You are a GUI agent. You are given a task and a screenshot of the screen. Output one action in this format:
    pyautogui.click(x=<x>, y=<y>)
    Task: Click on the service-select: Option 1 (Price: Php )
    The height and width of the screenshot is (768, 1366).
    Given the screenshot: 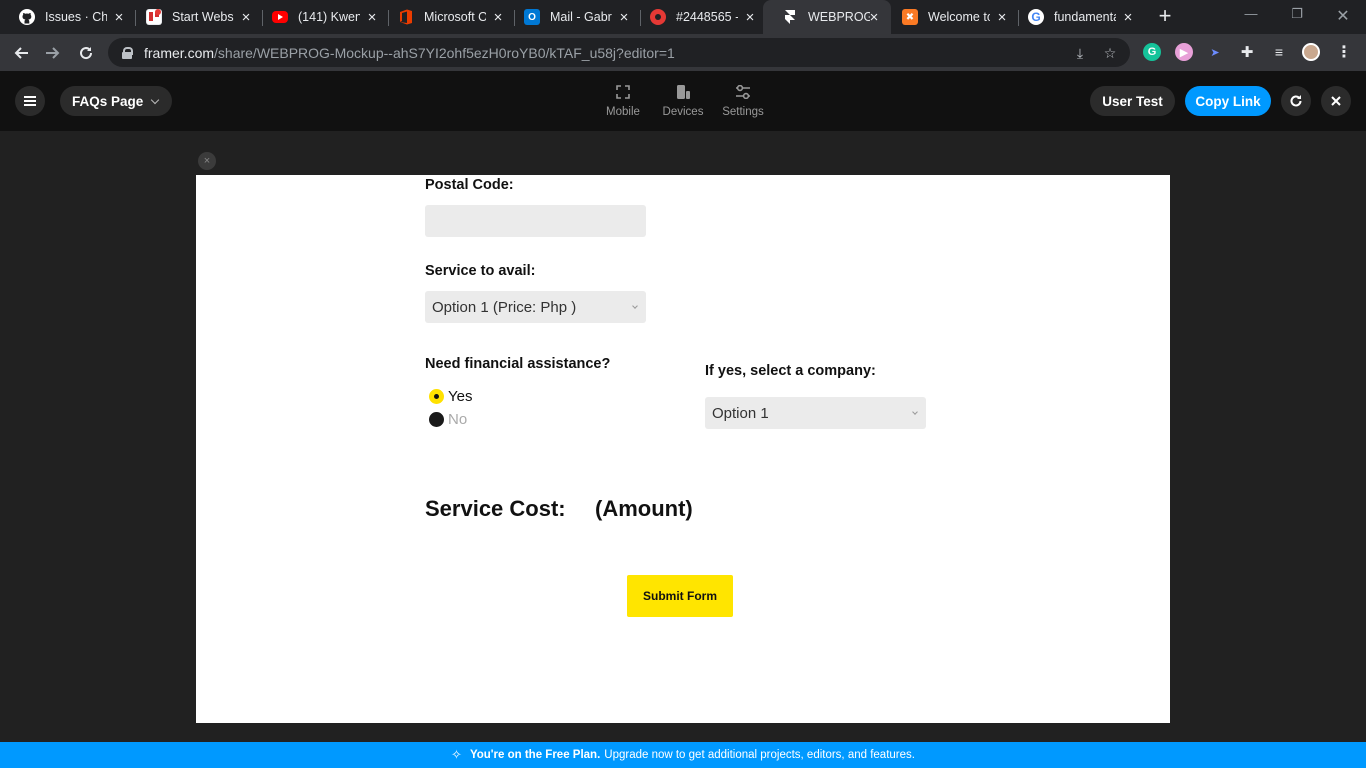 What is the action you would take?
    pyautogui.click(x=535, y=307)
    